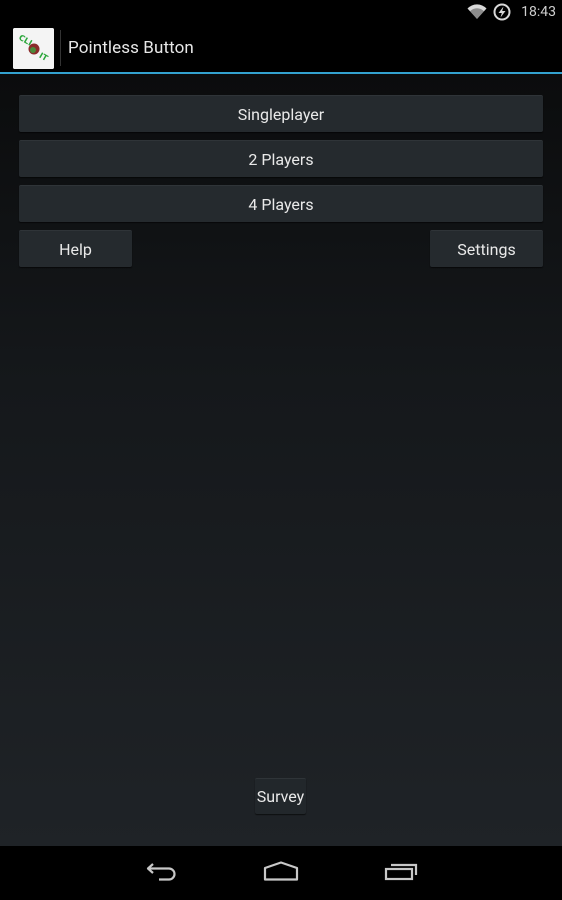 This screenshot has width=562, height=900. Describe the element at coordinates (281, 203) in the screenshot. I see `four-players-button: 4 Players` at that location.